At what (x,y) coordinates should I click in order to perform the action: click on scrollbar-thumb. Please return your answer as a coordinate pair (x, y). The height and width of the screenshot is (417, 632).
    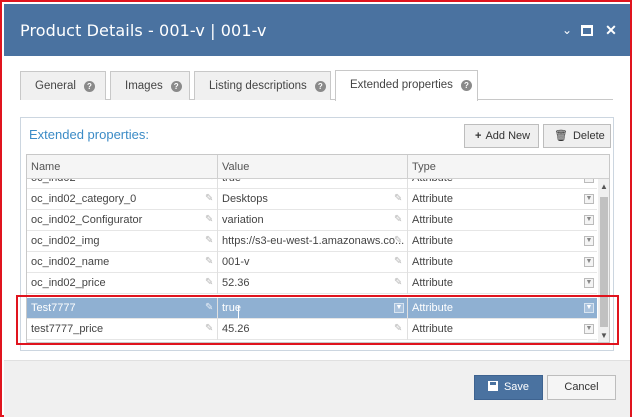
    Looking at the image, I should click on (604, 262).